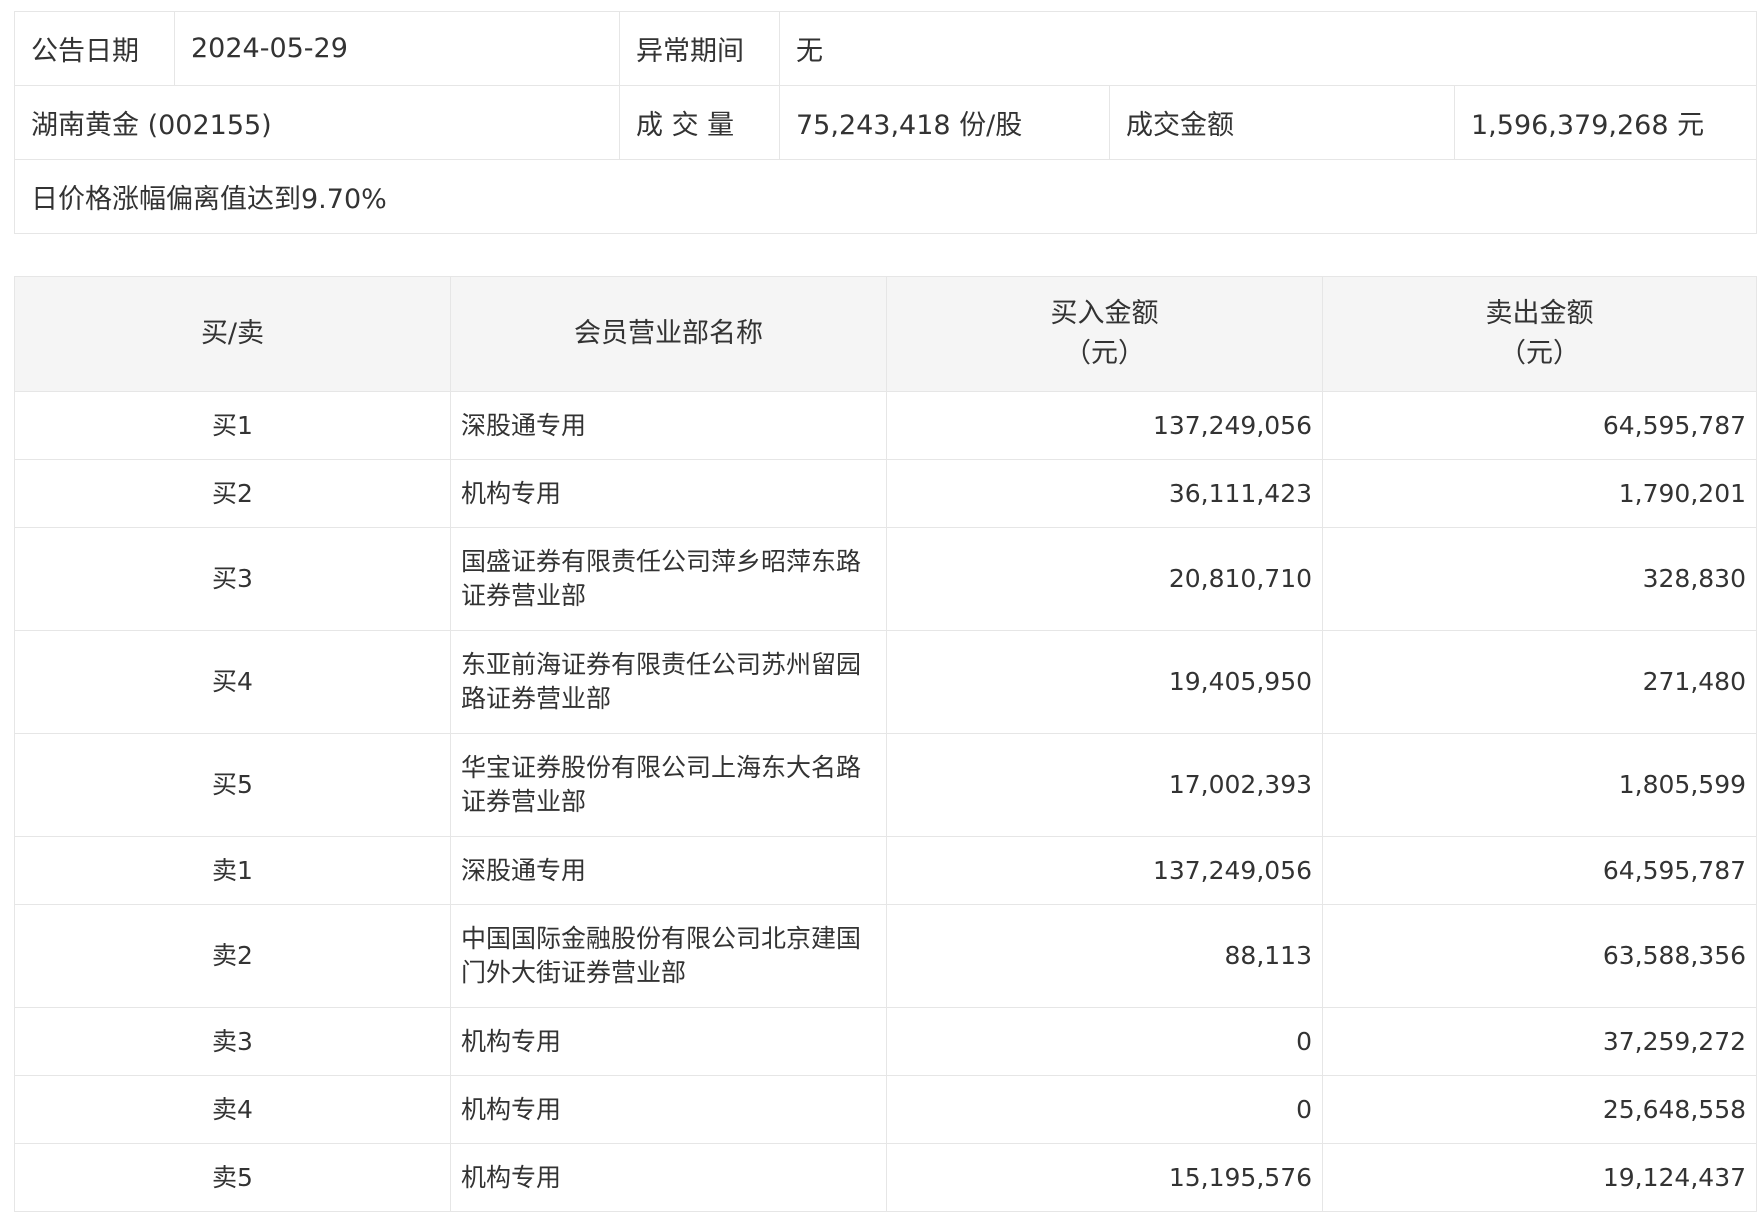 The image size is (1762, 1220). What do you see at coordinates (1104, 493) in the screenshot?
I see `row-buy-amount: 36,111,423` at bounding box center [1104, 493].